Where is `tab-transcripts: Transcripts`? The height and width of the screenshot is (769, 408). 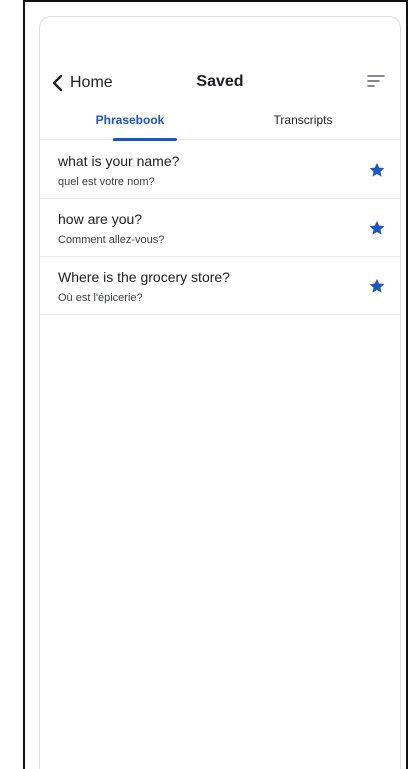 tab-transcripts: Transcripts is located at coordinates (303, 123).